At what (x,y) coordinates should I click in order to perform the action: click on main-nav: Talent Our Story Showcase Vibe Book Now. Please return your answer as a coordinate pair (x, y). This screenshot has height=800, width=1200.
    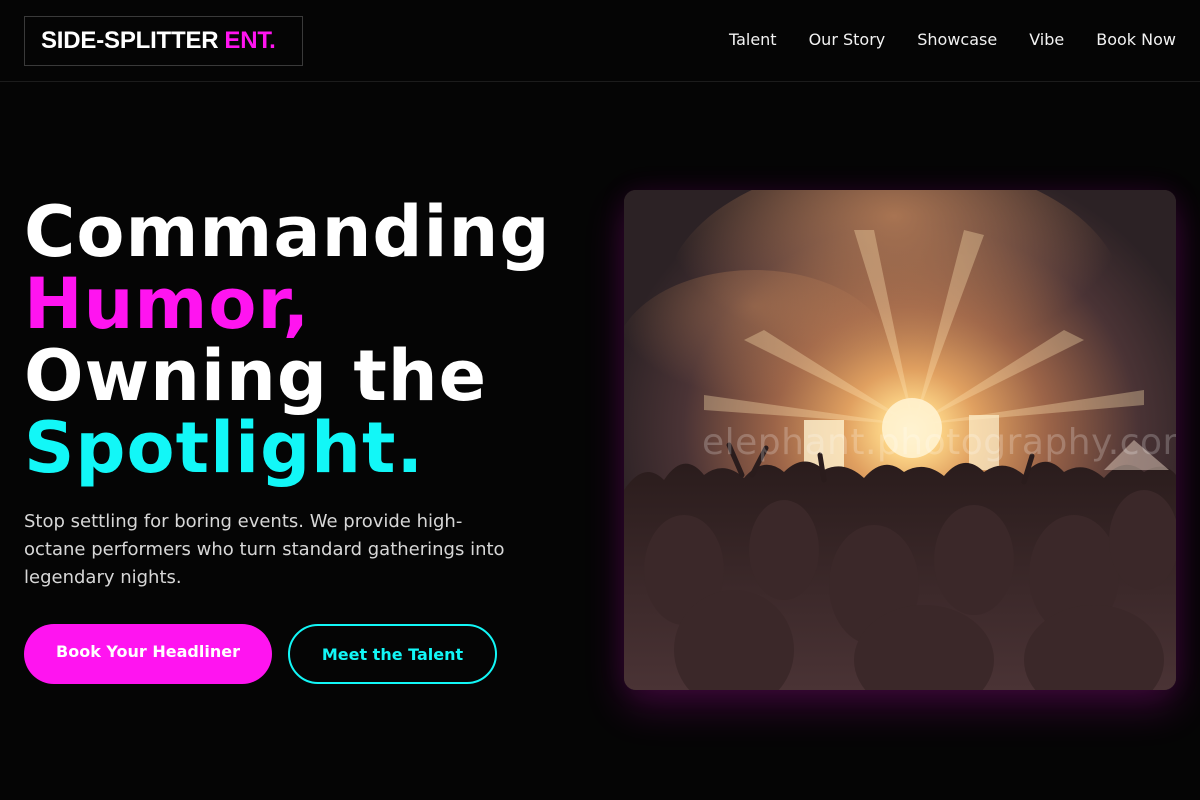
    Looking at the image, I should click on (936, 40).